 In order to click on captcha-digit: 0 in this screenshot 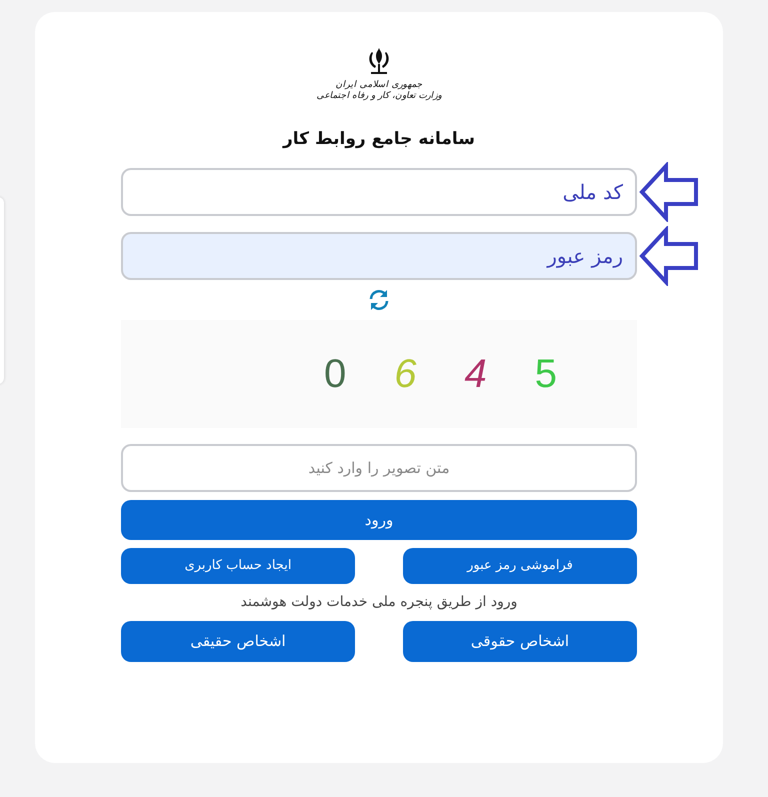, I will do `click(335, 374)`.